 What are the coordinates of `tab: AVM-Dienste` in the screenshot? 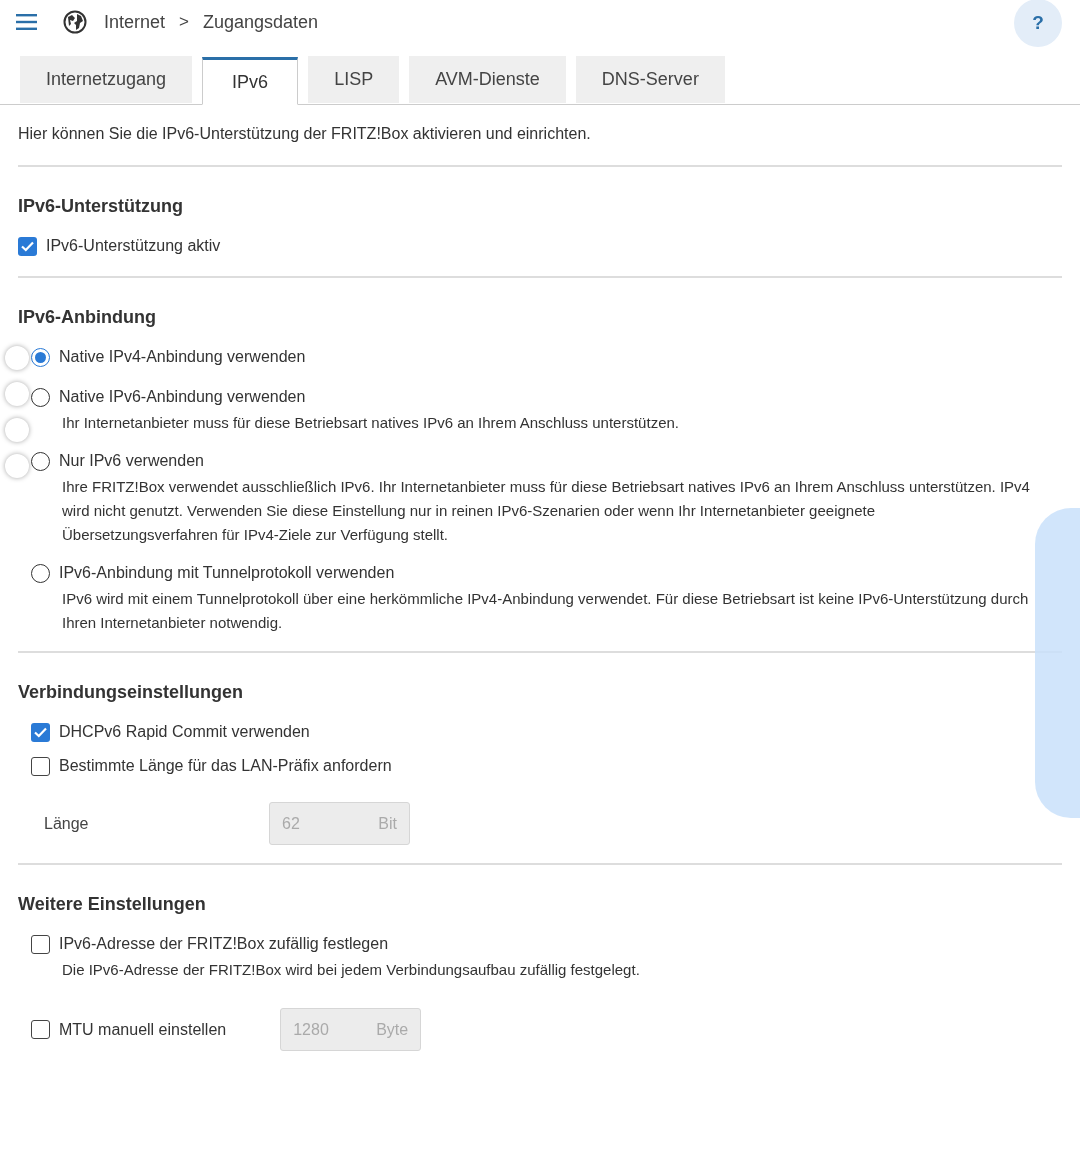 It's located at (487, 79).